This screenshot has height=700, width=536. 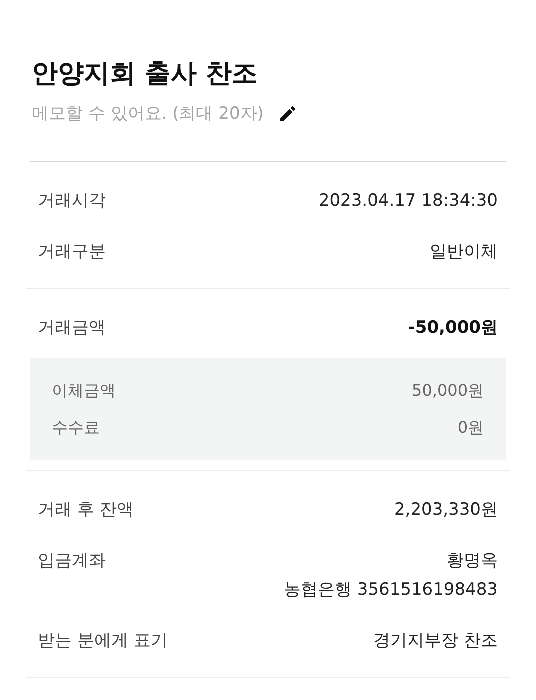 What do you see at coordinates (436, 641) in the screenshot?
I see `row-value: 경기지부장 찬조` at bounding box center [436, 641].